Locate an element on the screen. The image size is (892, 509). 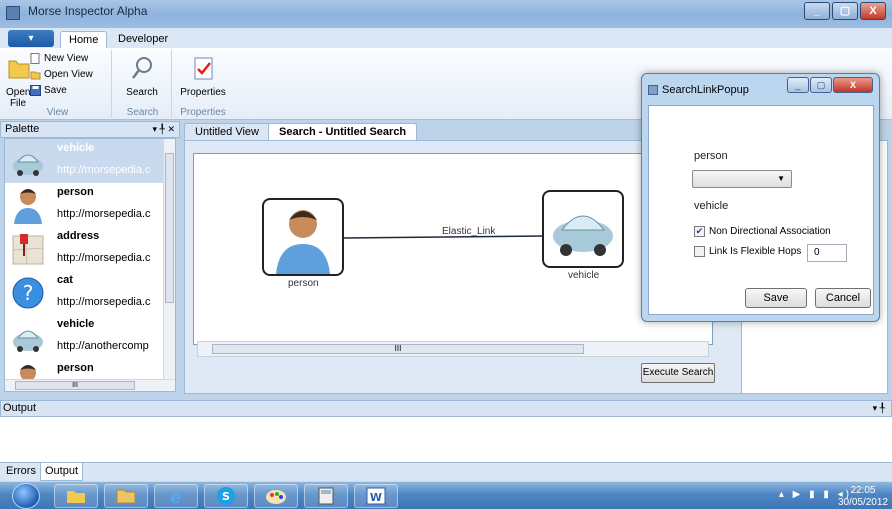
node-label-vehicle: vehicle is located at coordinates (584, 275).